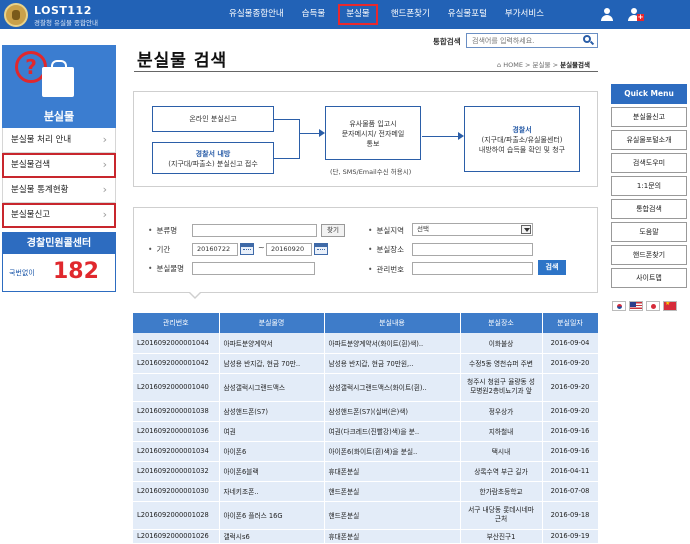 The height and width of the screenshot is (544, 690). What do you see at coordinates (575, 65) in the screenshot?
I see `breadcrumb-current: 분실물검색` at bounding box center [575, 65].